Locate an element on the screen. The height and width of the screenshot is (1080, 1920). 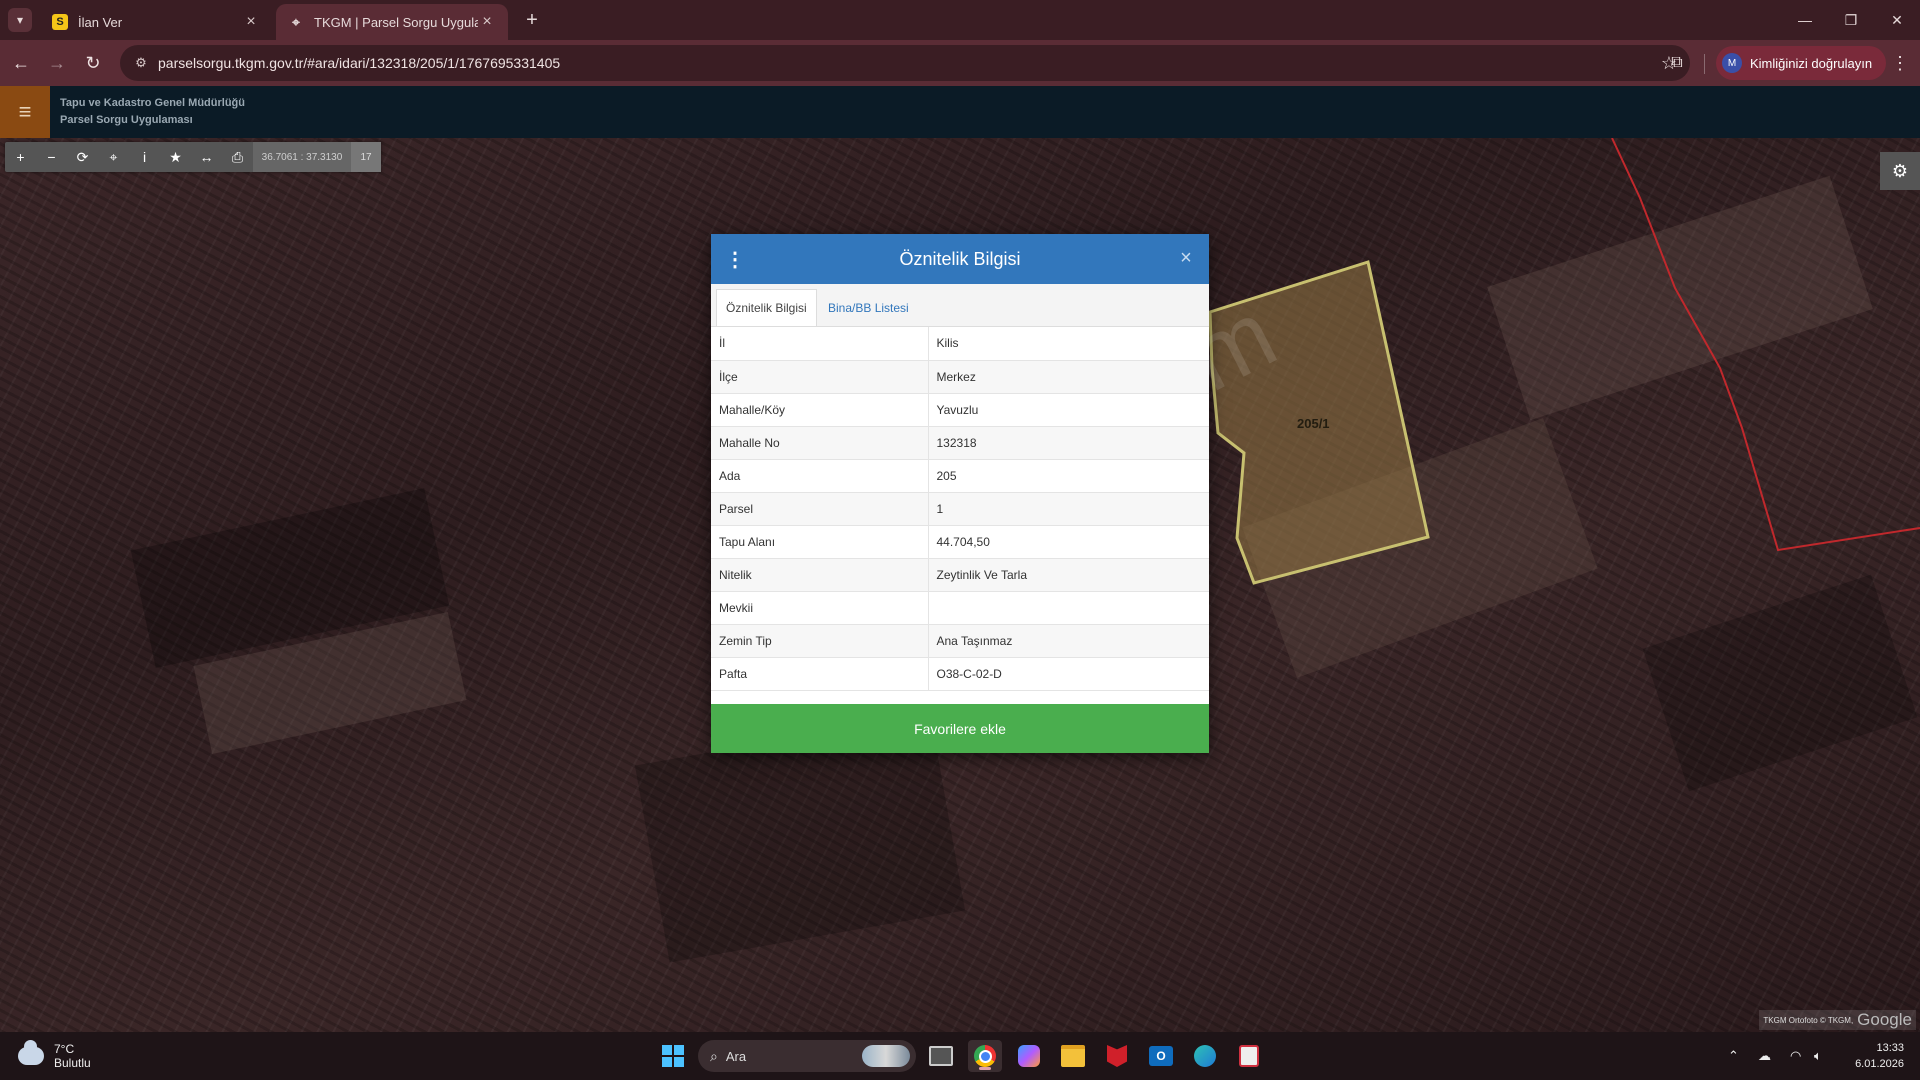
tab-title: TKGM | Parsel Sorgu Uygulaması is located at coordinates (396, 22).